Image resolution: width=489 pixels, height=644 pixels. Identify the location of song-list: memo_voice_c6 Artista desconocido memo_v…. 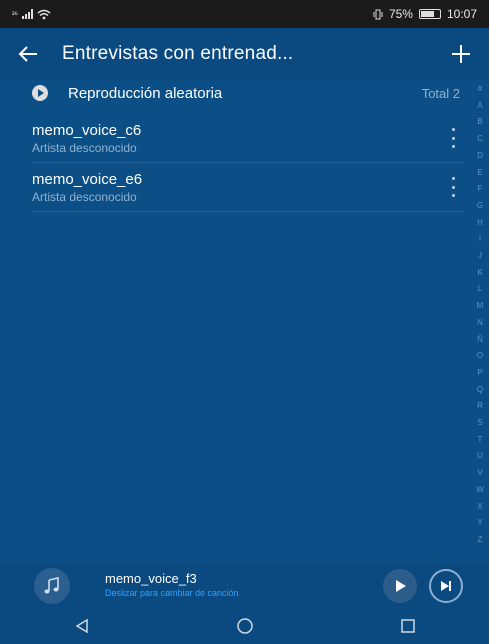
(248, 163).